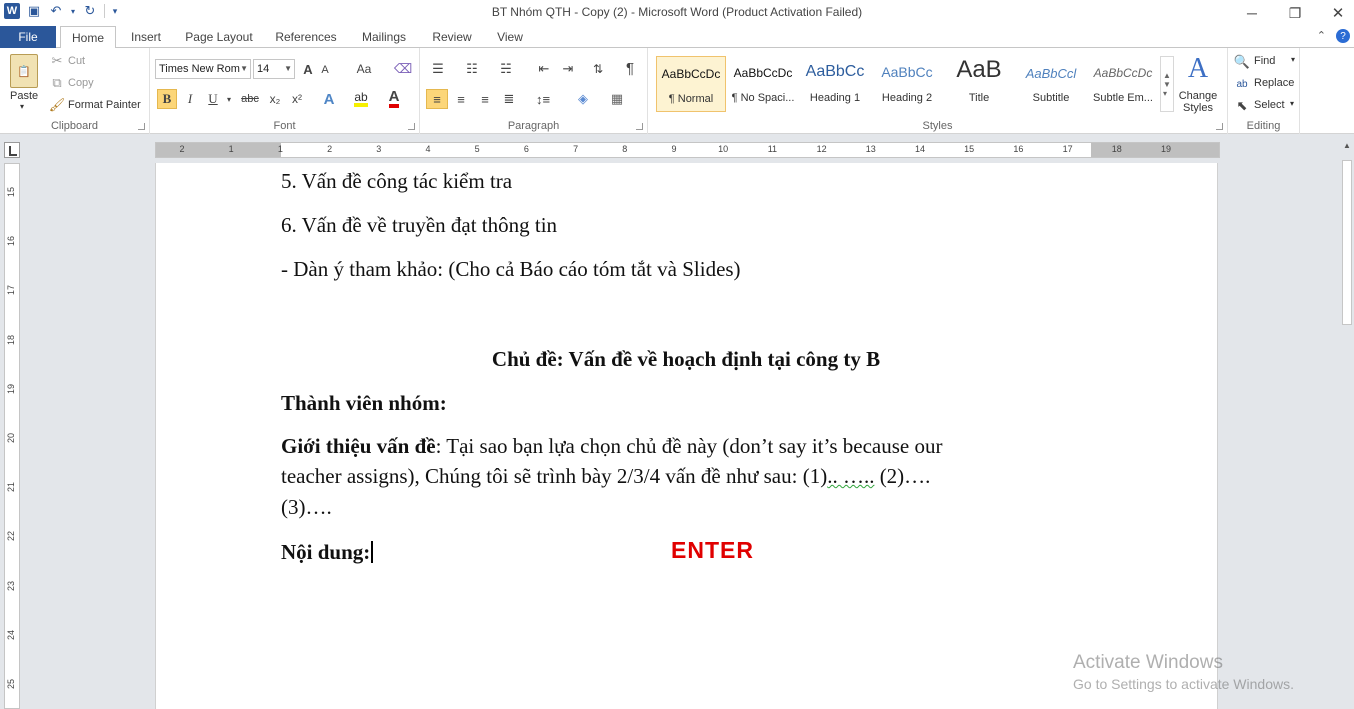  I want to click on close-button: ✕, so click(1335, 13).